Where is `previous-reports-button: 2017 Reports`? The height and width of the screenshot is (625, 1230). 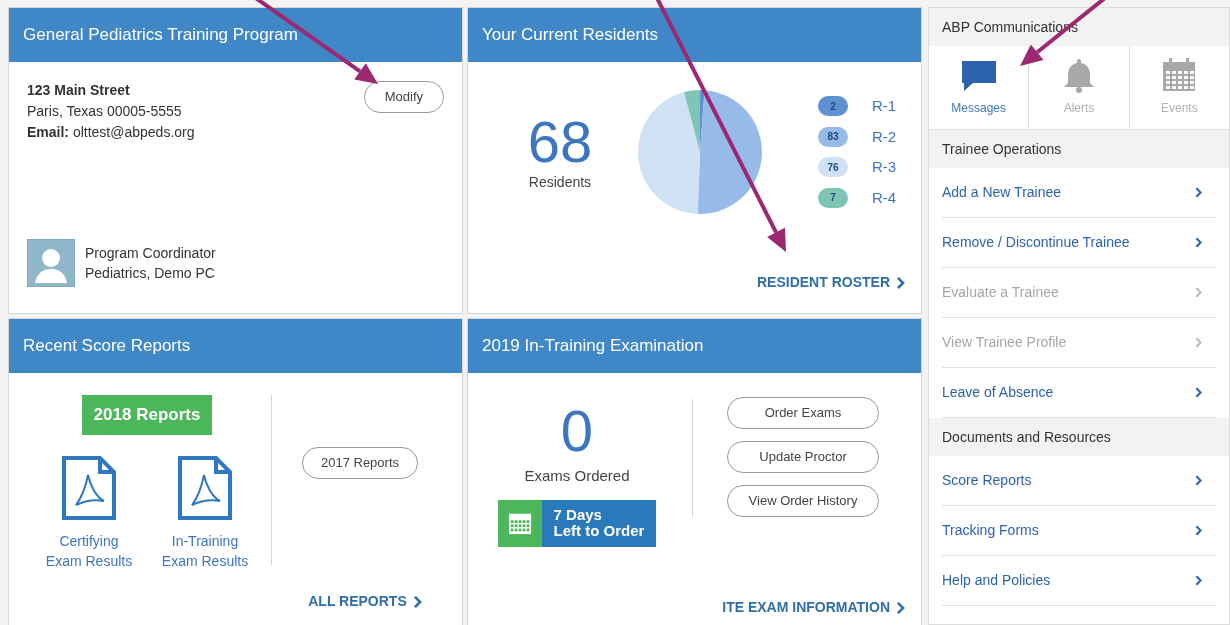
previous-reports-button: 2017 Reports is located at coordinates (360, 463).